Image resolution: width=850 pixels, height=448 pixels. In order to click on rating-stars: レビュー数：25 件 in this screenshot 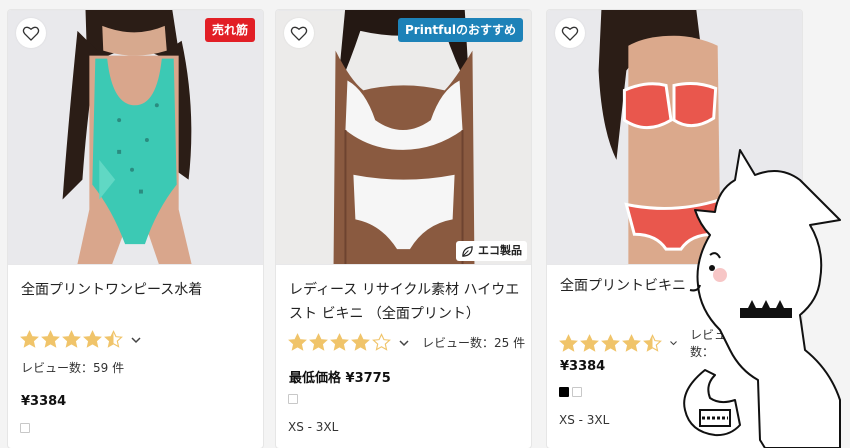, I will do `click(406, 342)`.